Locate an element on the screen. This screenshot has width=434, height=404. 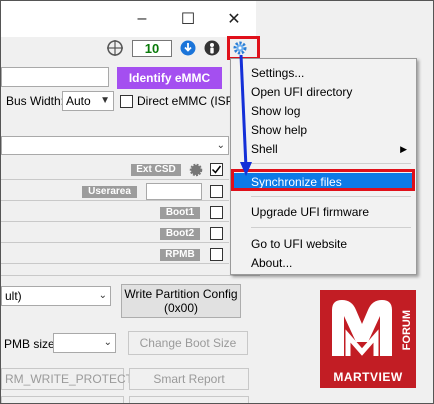
martview-forum-logo: FORUM MARTVIEW is located at coordinates (368, 339).